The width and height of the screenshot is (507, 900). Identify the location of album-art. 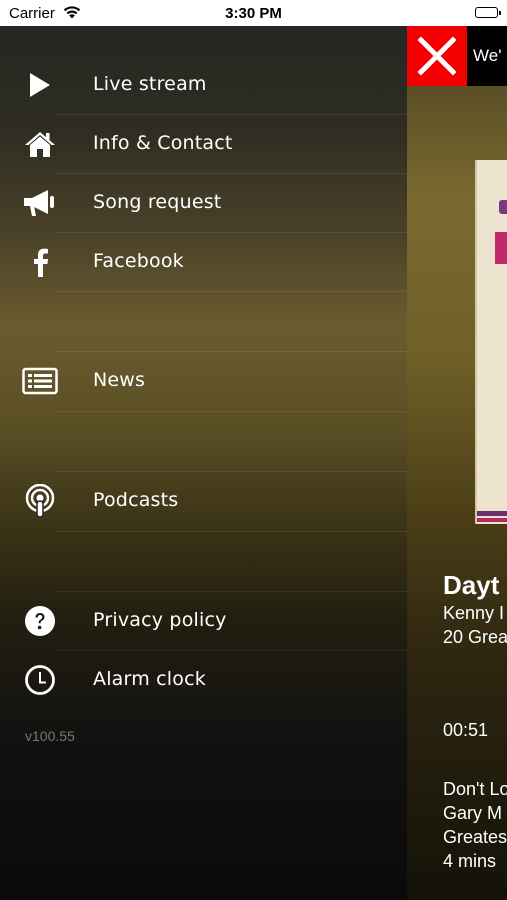
(491, 342).